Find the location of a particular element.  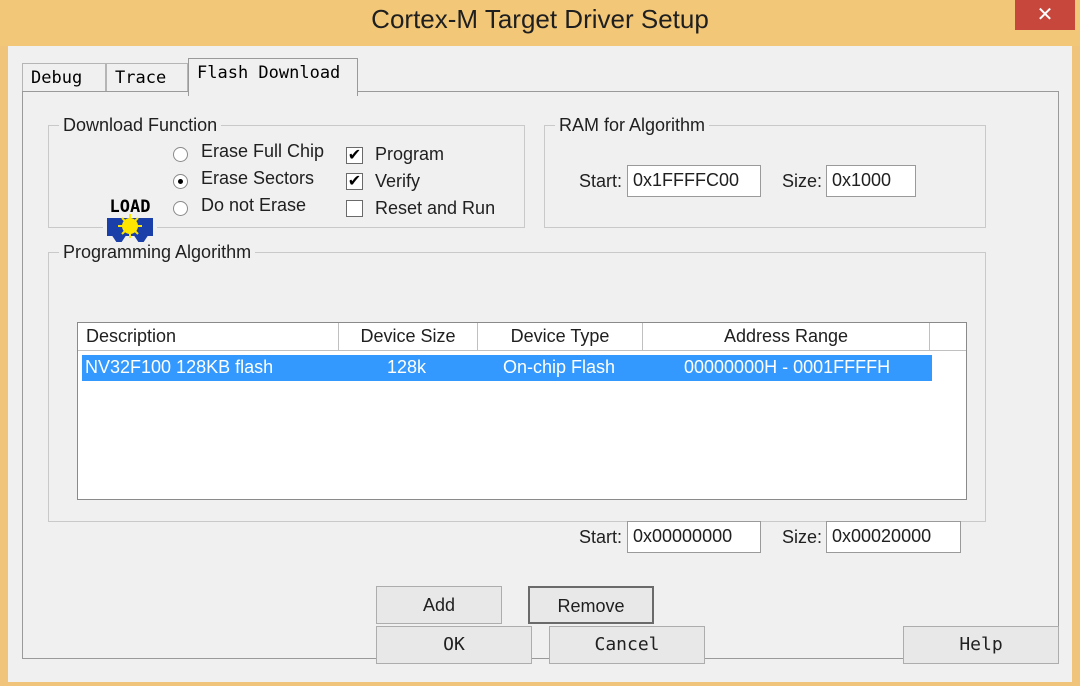

title-bar: Cortex-M Target Driver Setup ✕ is located at coordinates (540, 23).